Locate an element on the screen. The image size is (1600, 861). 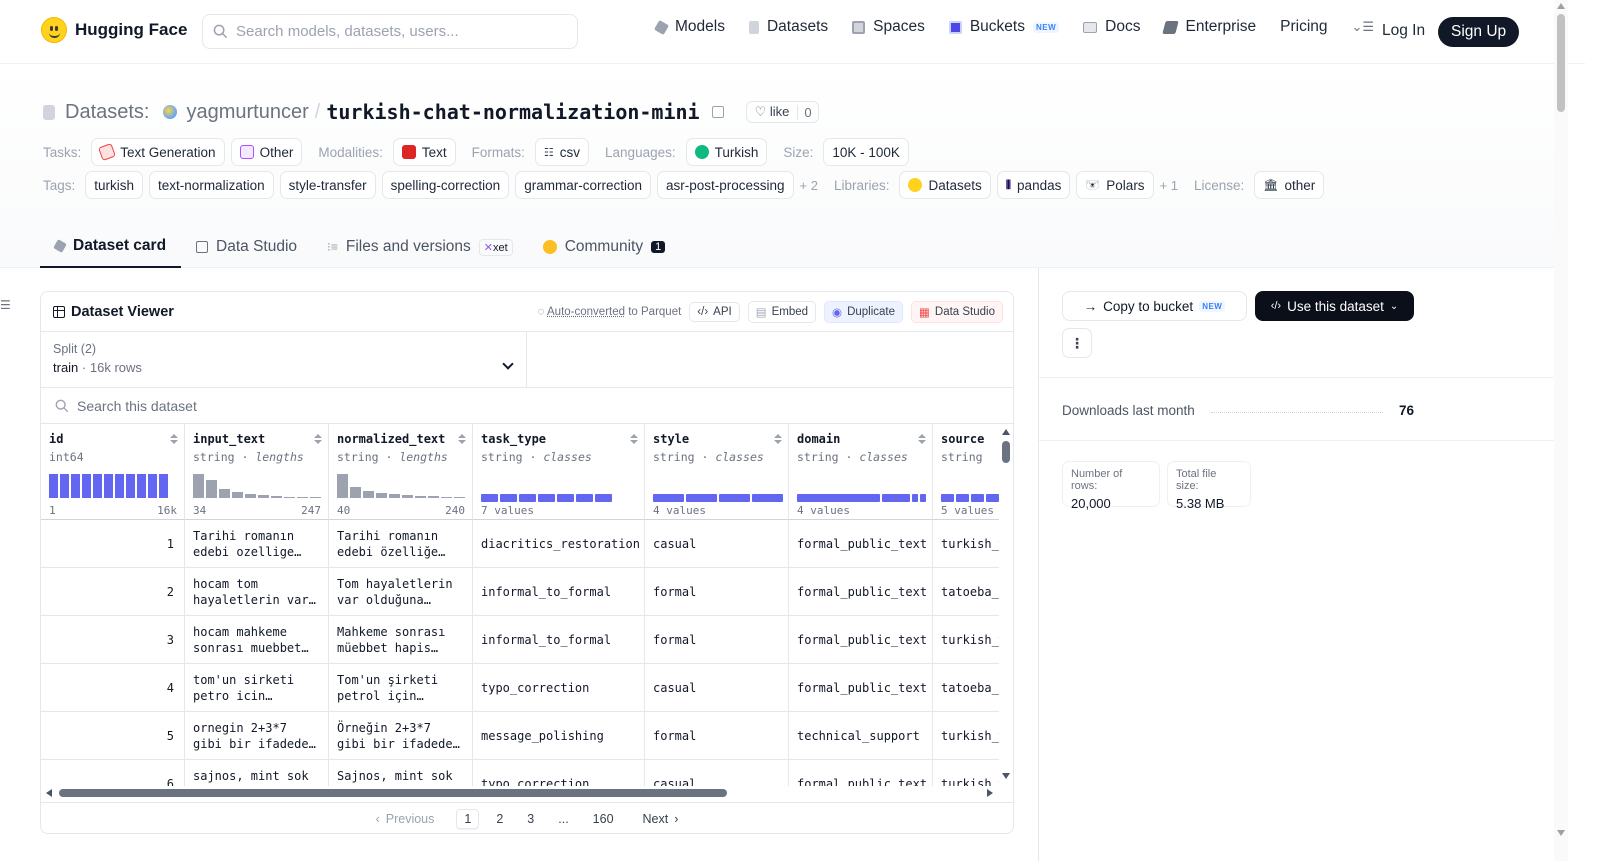
next-page-button: Next › is located at coordinates (661, 819).